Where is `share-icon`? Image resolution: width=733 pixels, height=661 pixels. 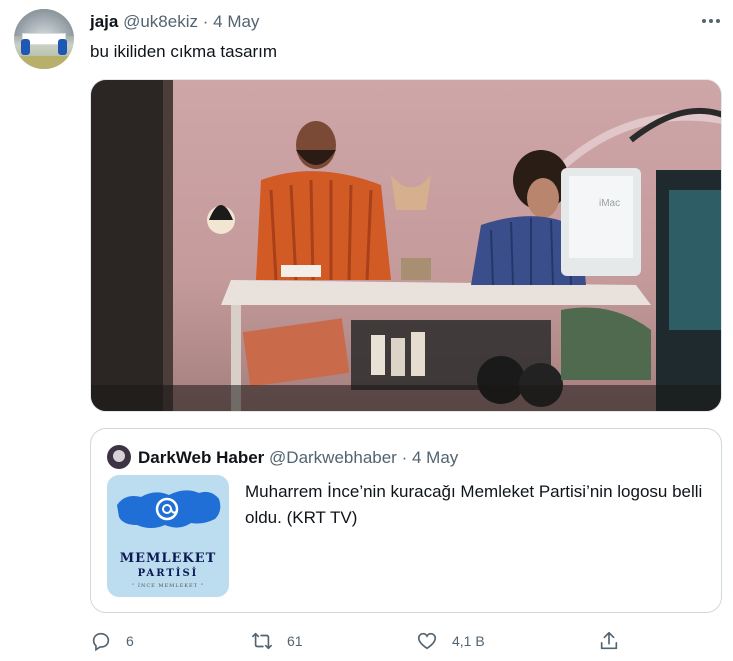 share-icon is located at coordinates (609, 640).